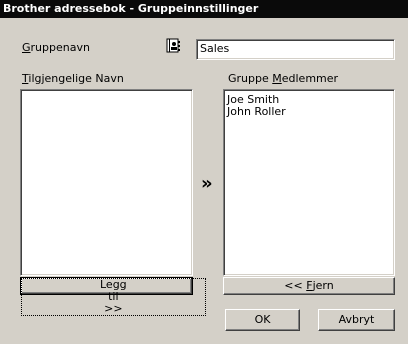  I want to click on group-members-label: Gruppe Medlemmer, so click(283, 78).